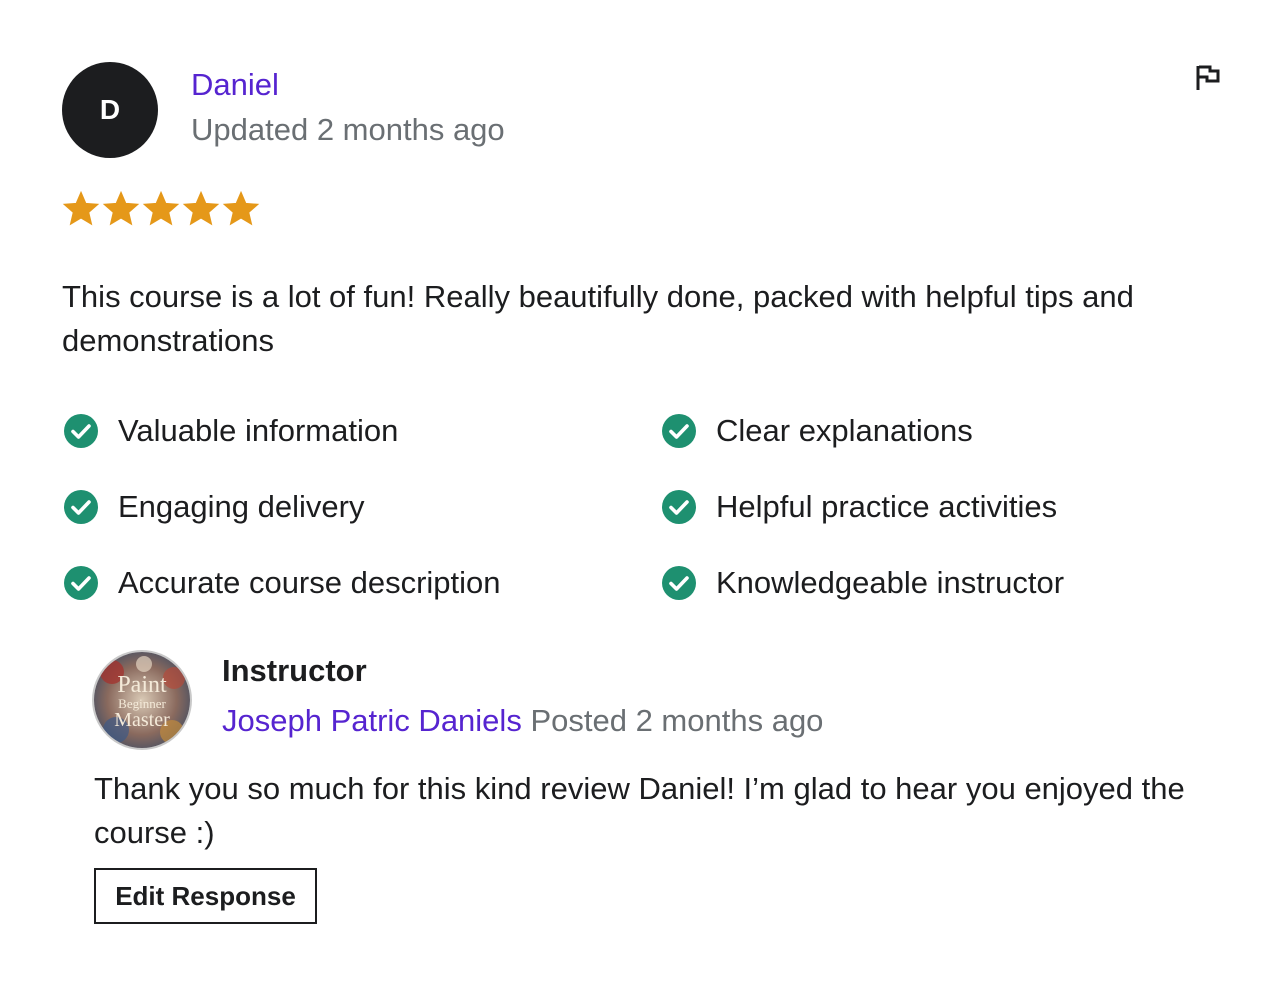  I want to click on review-tag: Clear explanations, so click(941, 431).